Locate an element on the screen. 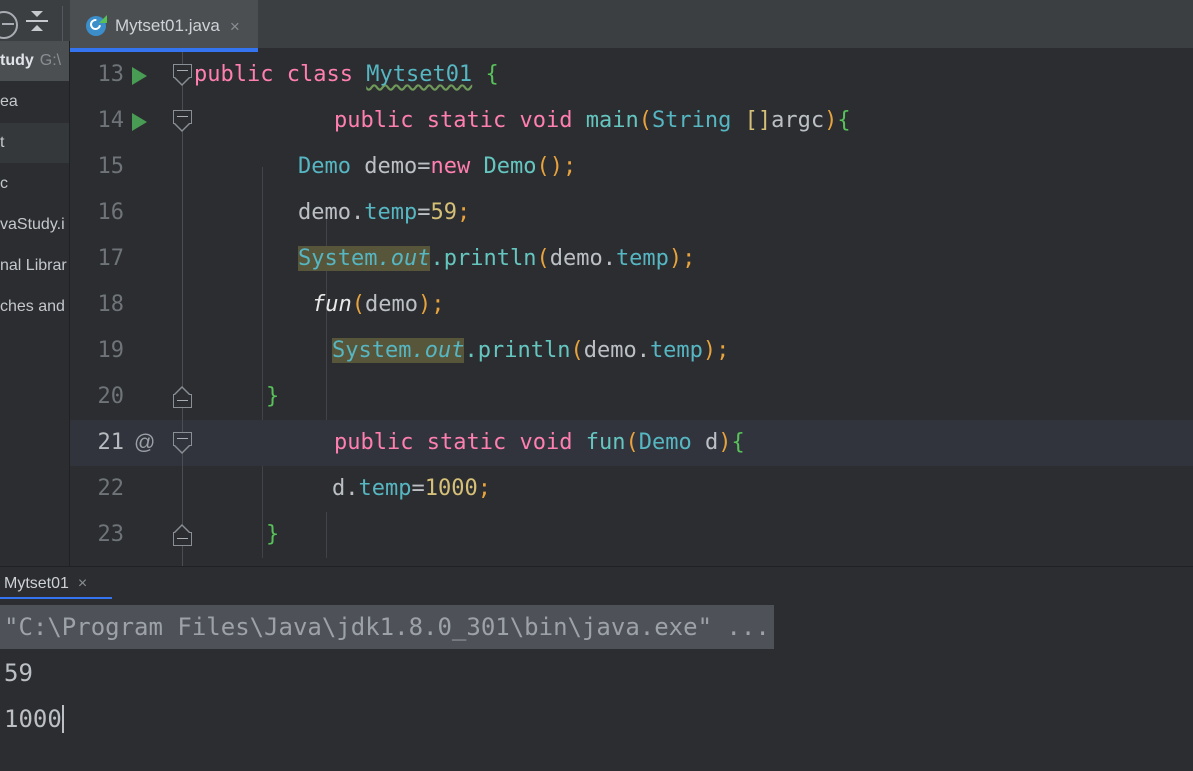 The height and width of the screenshot is (771, 1193). line-number: 21 is located at coordinates (111, 442).